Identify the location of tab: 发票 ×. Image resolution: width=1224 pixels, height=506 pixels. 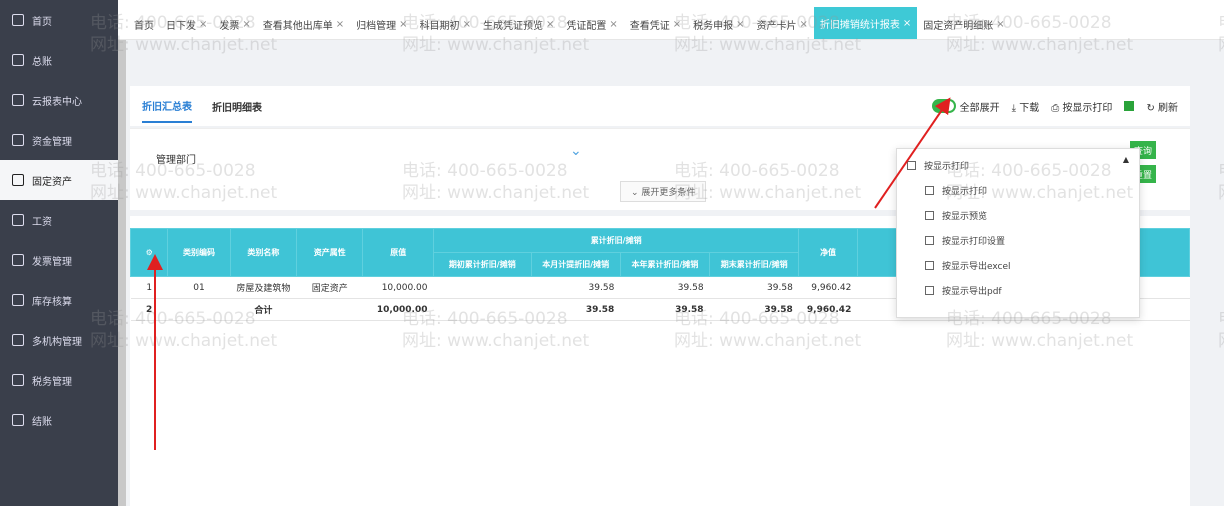
(234, 24).